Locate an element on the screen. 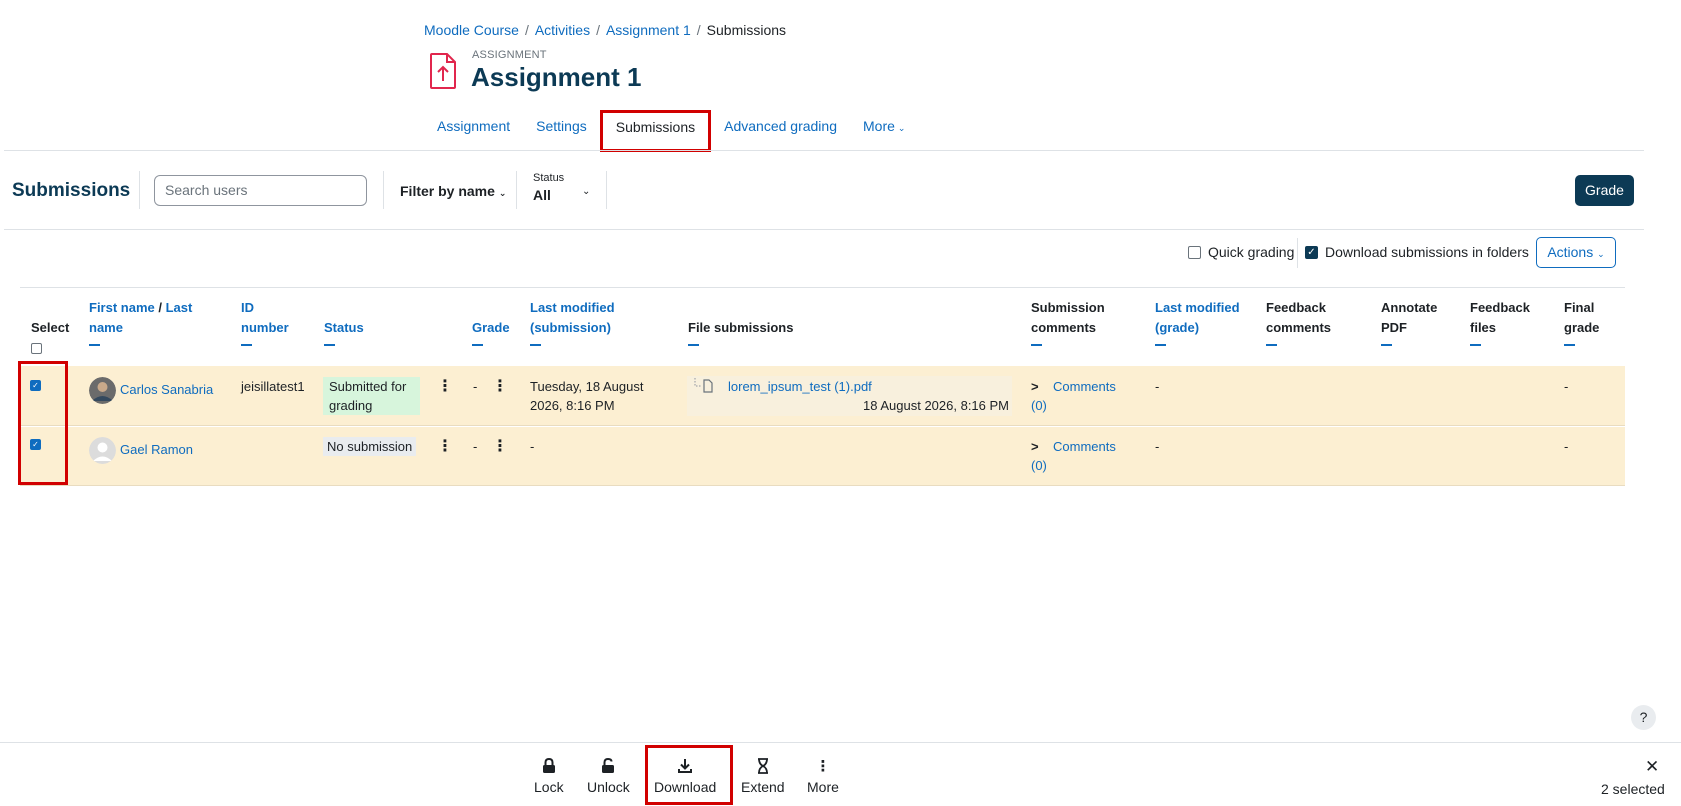 This screenshot has height=806, width=1681. more-button: ⋮ More is located at coordinates (823, 776).